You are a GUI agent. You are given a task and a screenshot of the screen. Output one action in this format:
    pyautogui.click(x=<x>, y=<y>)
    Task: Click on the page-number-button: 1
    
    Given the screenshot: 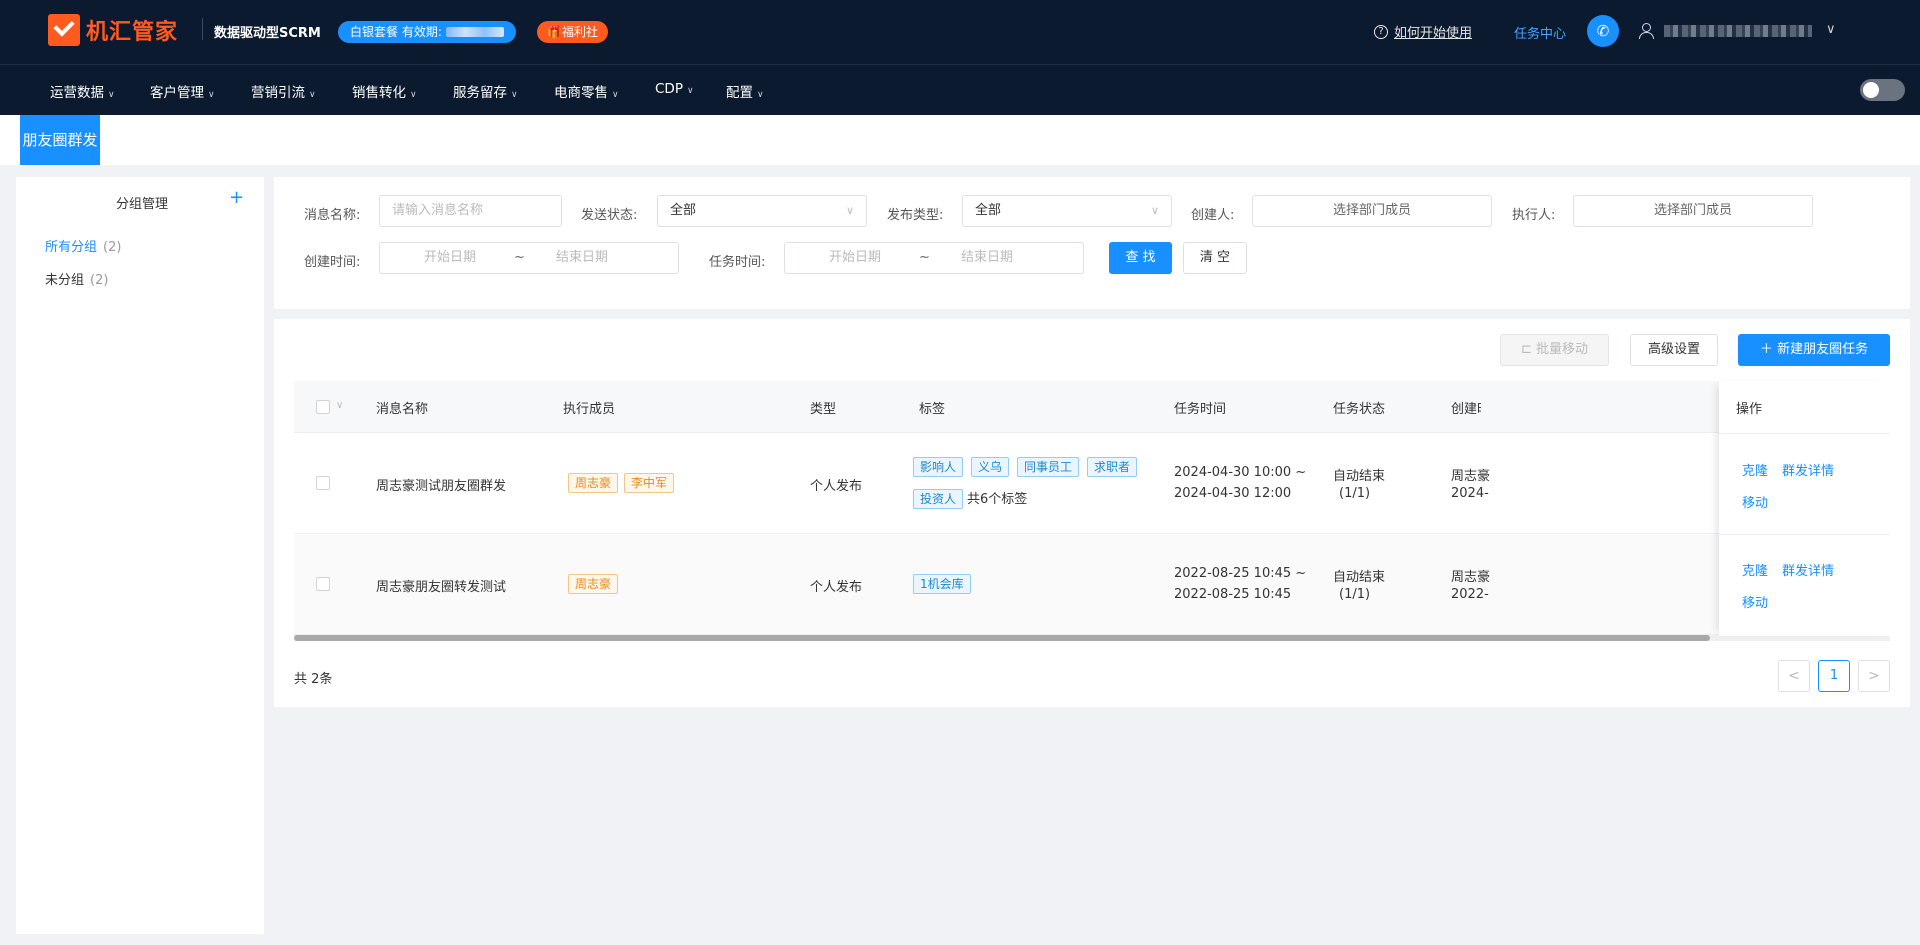 What is the action you would take?
    pyautogui.click(x=1834, y=676)
    